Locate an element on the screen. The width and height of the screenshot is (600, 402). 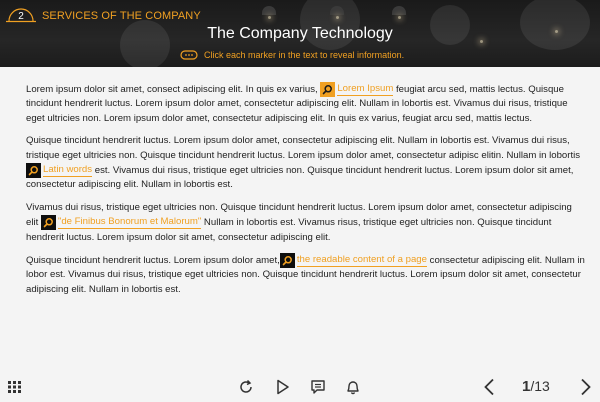
previous-page-button is located at coordinates (489, 387).